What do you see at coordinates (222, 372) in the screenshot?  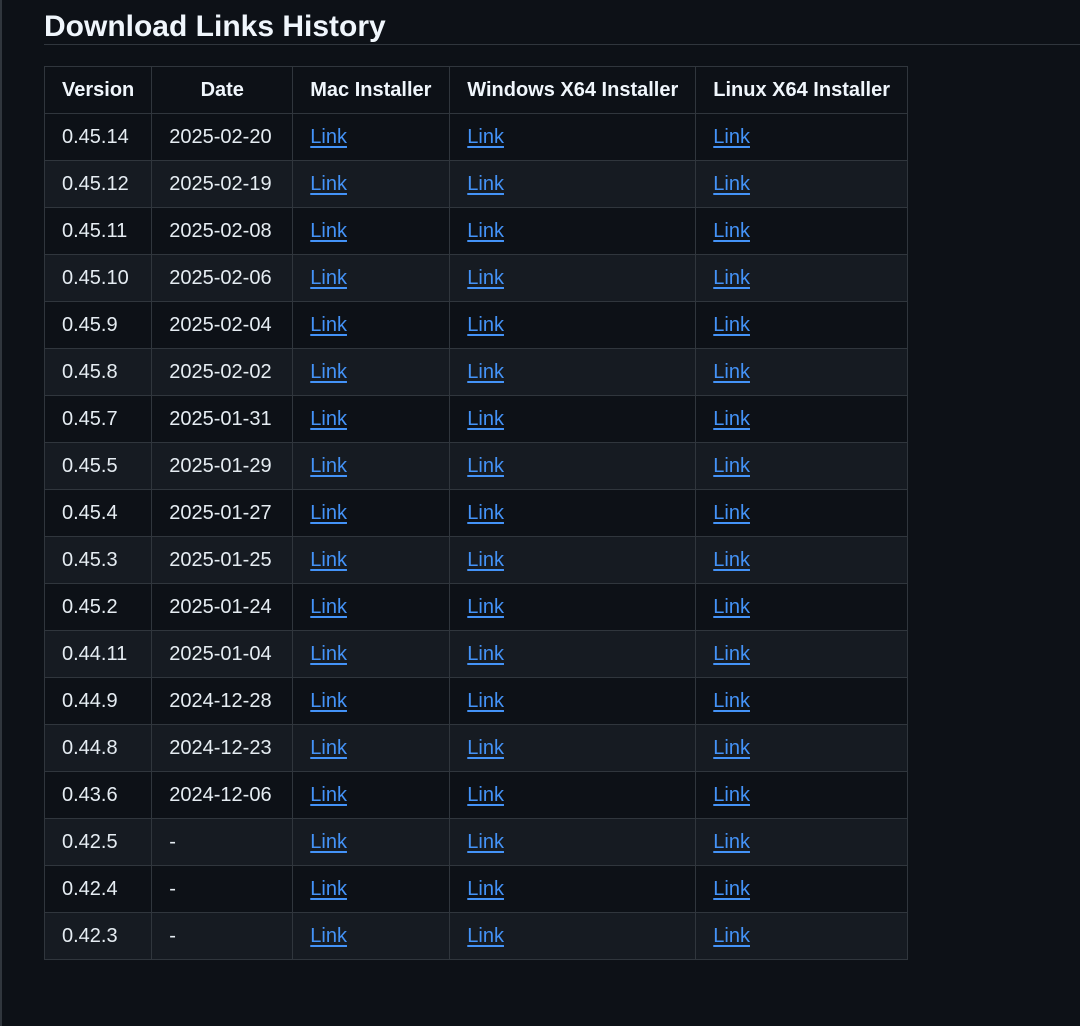 I see `date-cell: 2025-02-02` at bounding box center [222, 372].